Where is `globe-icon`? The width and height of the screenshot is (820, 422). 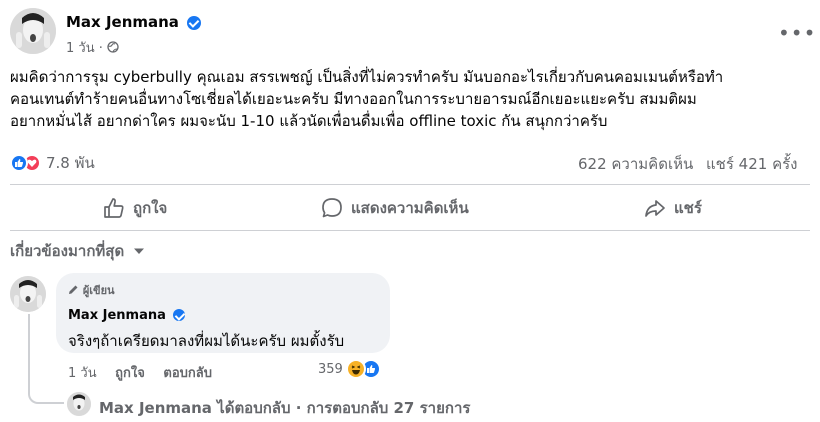
globe-icon is located at coordinates (113, 47).